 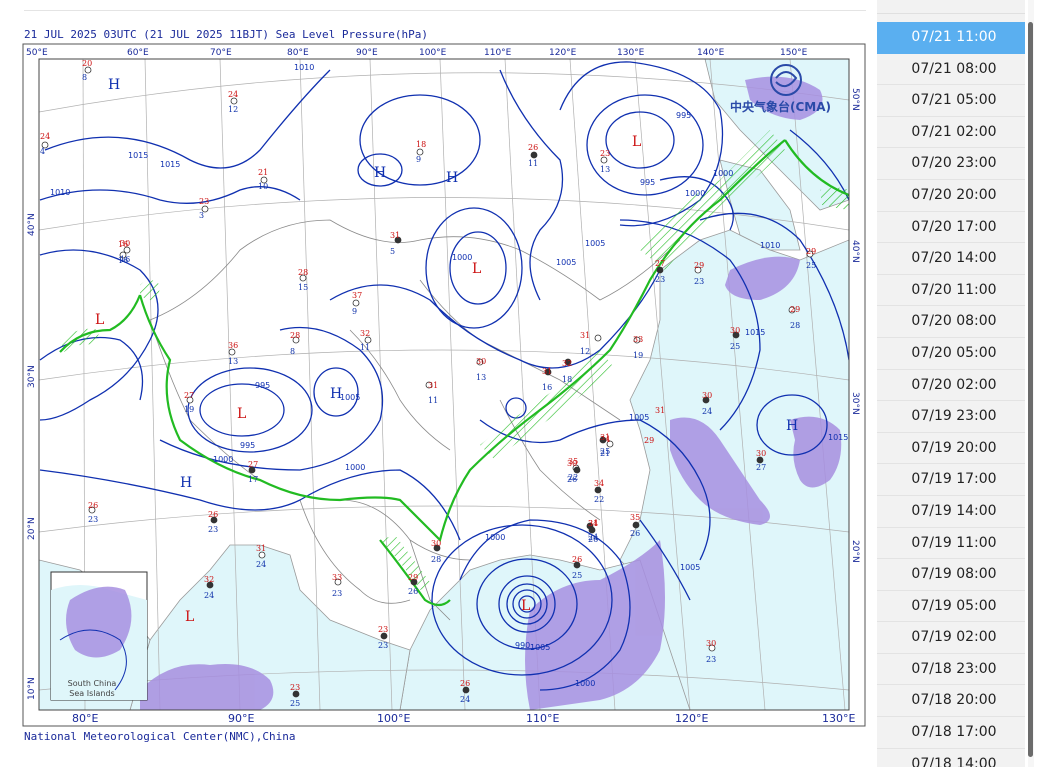 I want to click on lat-label: 10°N, so click(x=32, y=688).